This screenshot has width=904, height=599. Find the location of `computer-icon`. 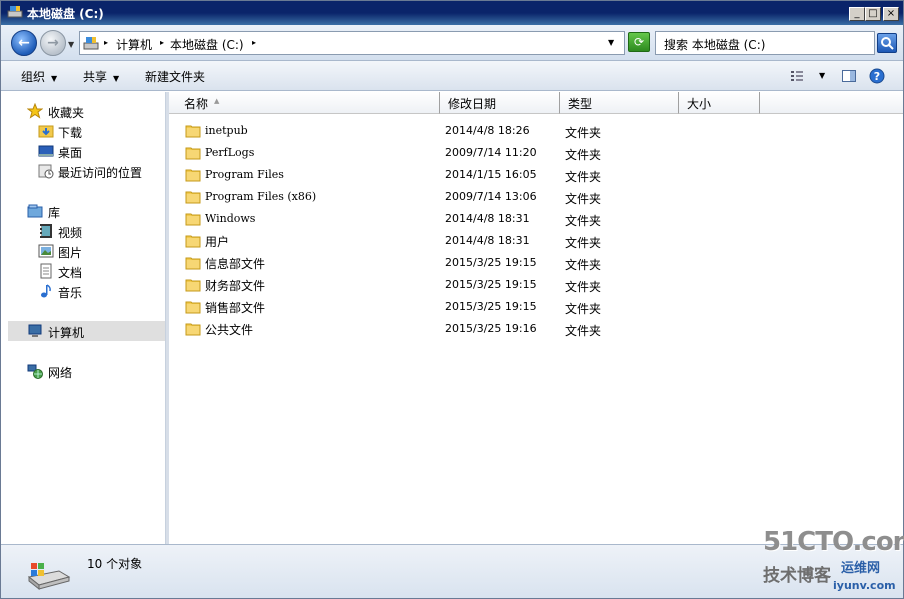

computer-icon is located at coordinates (35, 330).